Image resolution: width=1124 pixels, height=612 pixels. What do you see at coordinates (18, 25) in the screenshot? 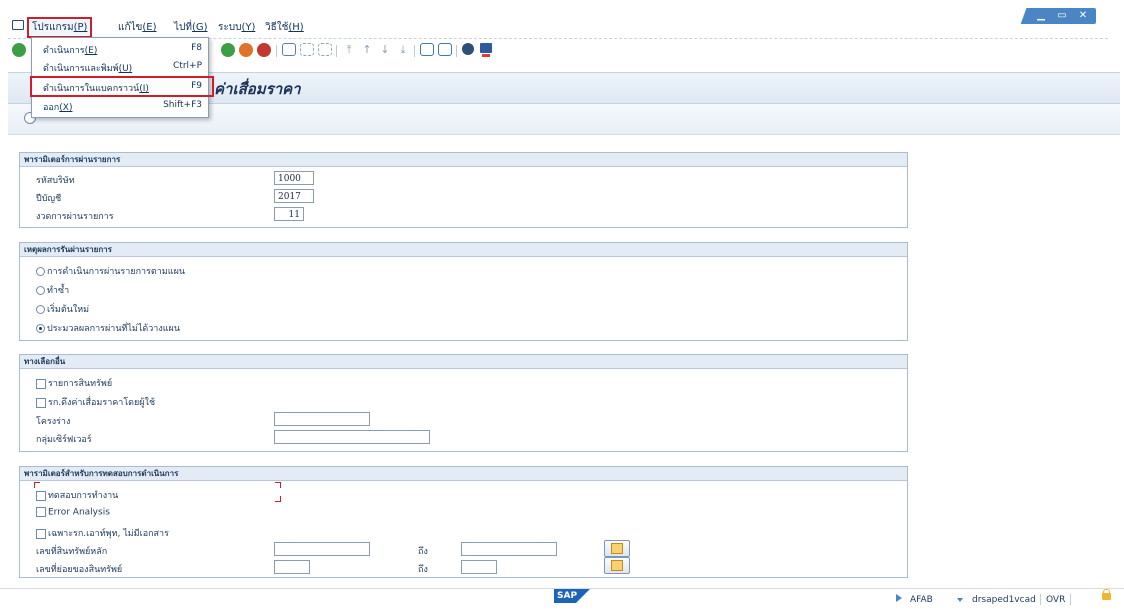
I see `system-menu-icon` at bounding box center [18, 25].